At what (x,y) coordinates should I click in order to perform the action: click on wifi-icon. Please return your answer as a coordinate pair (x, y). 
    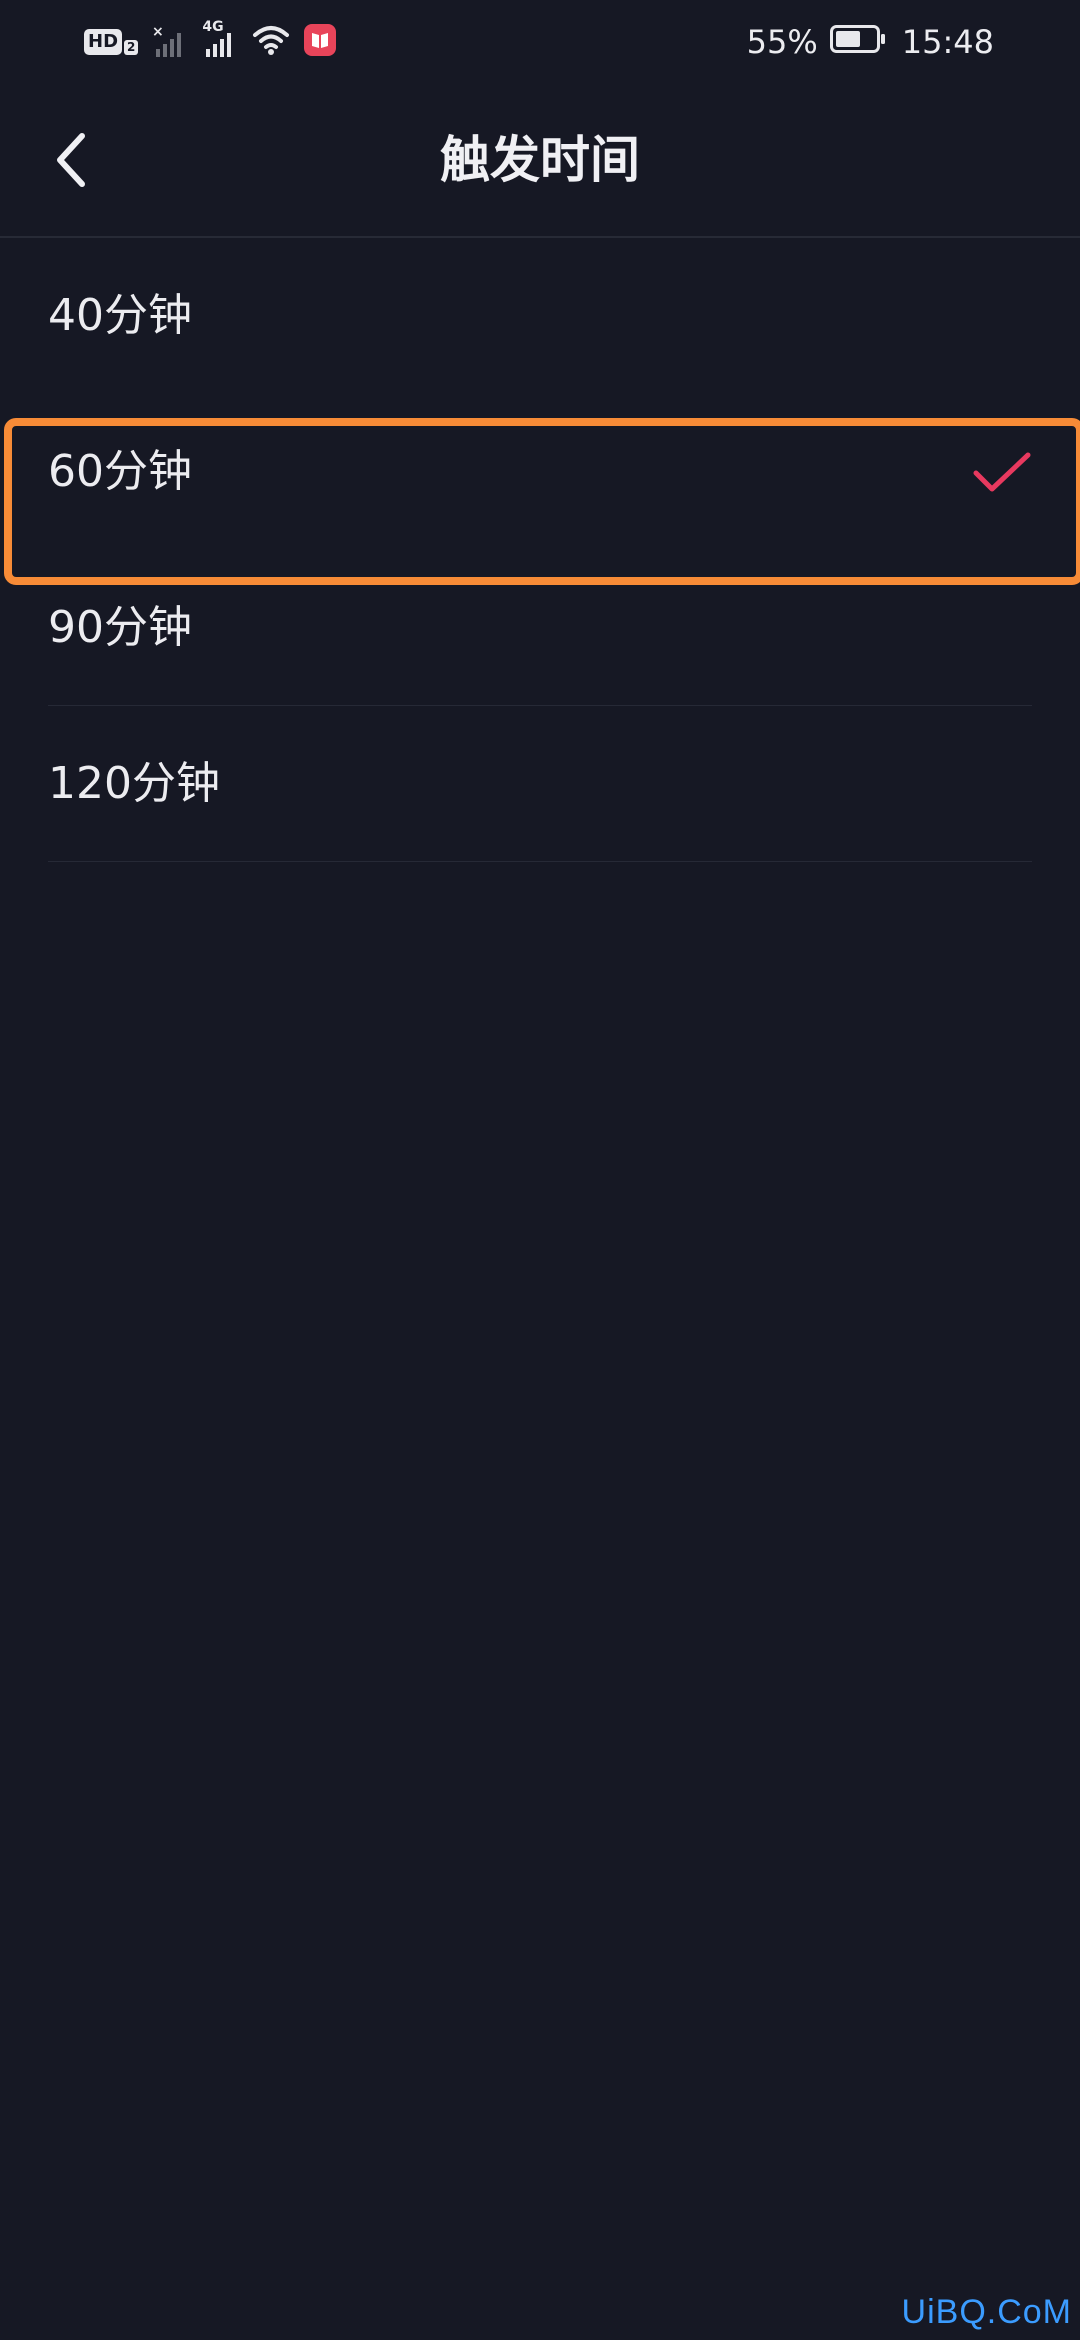
    Looking at the image, I should click on (271, 42).